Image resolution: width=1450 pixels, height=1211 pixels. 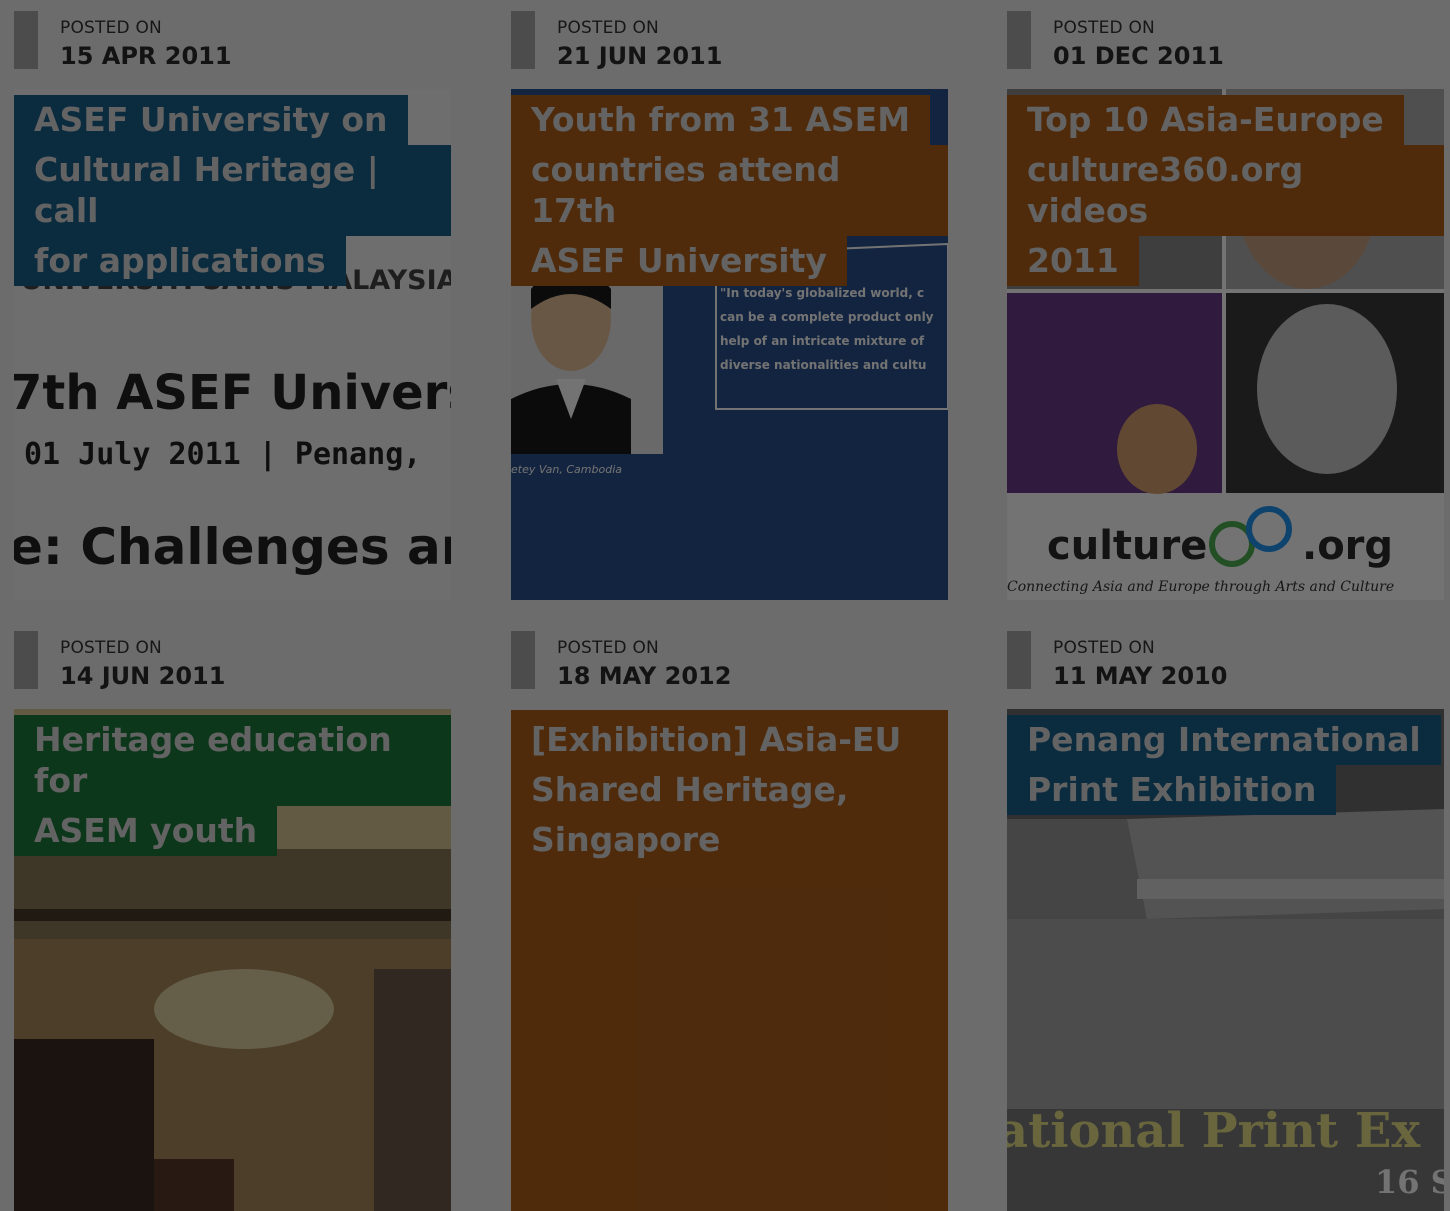 I want to click on title-line: Top 10 Asia-Europe, so click(x=1205, y=120).